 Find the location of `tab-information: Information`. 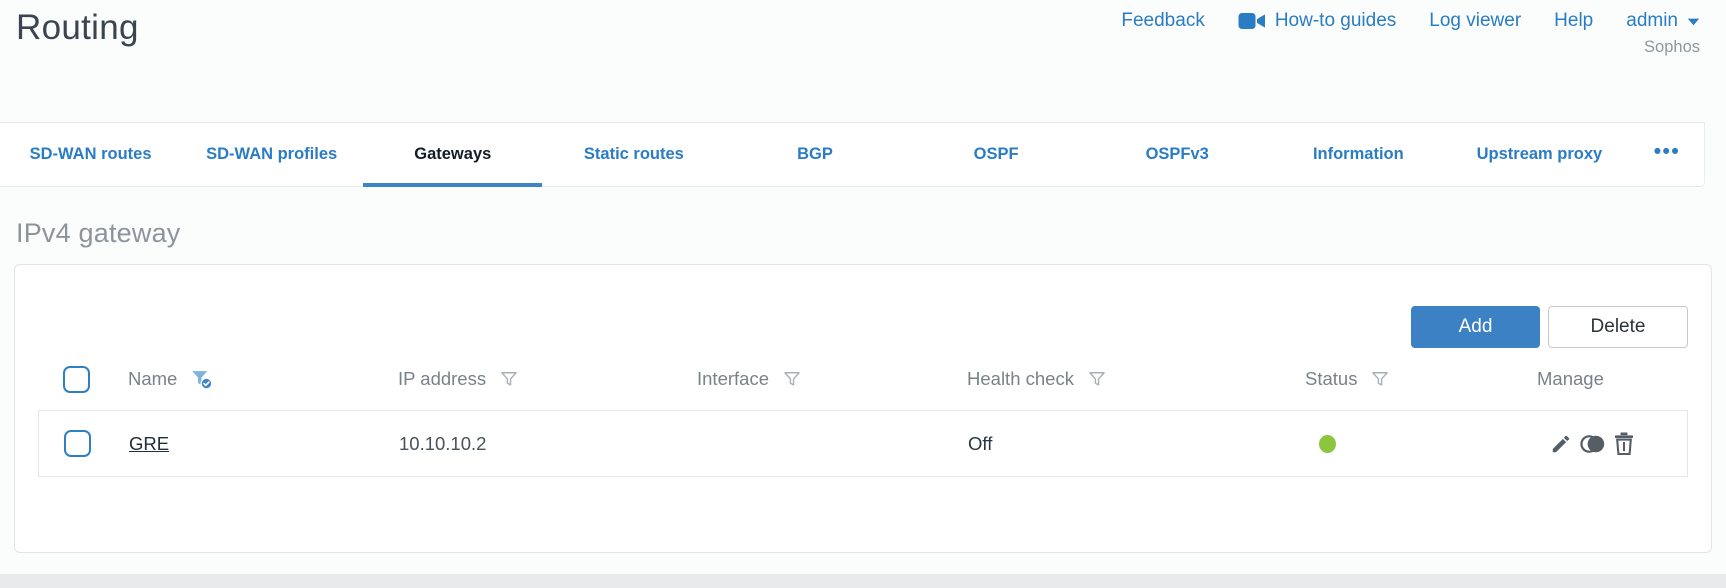

tab-information: Information is located at coordinates (1358, 154).